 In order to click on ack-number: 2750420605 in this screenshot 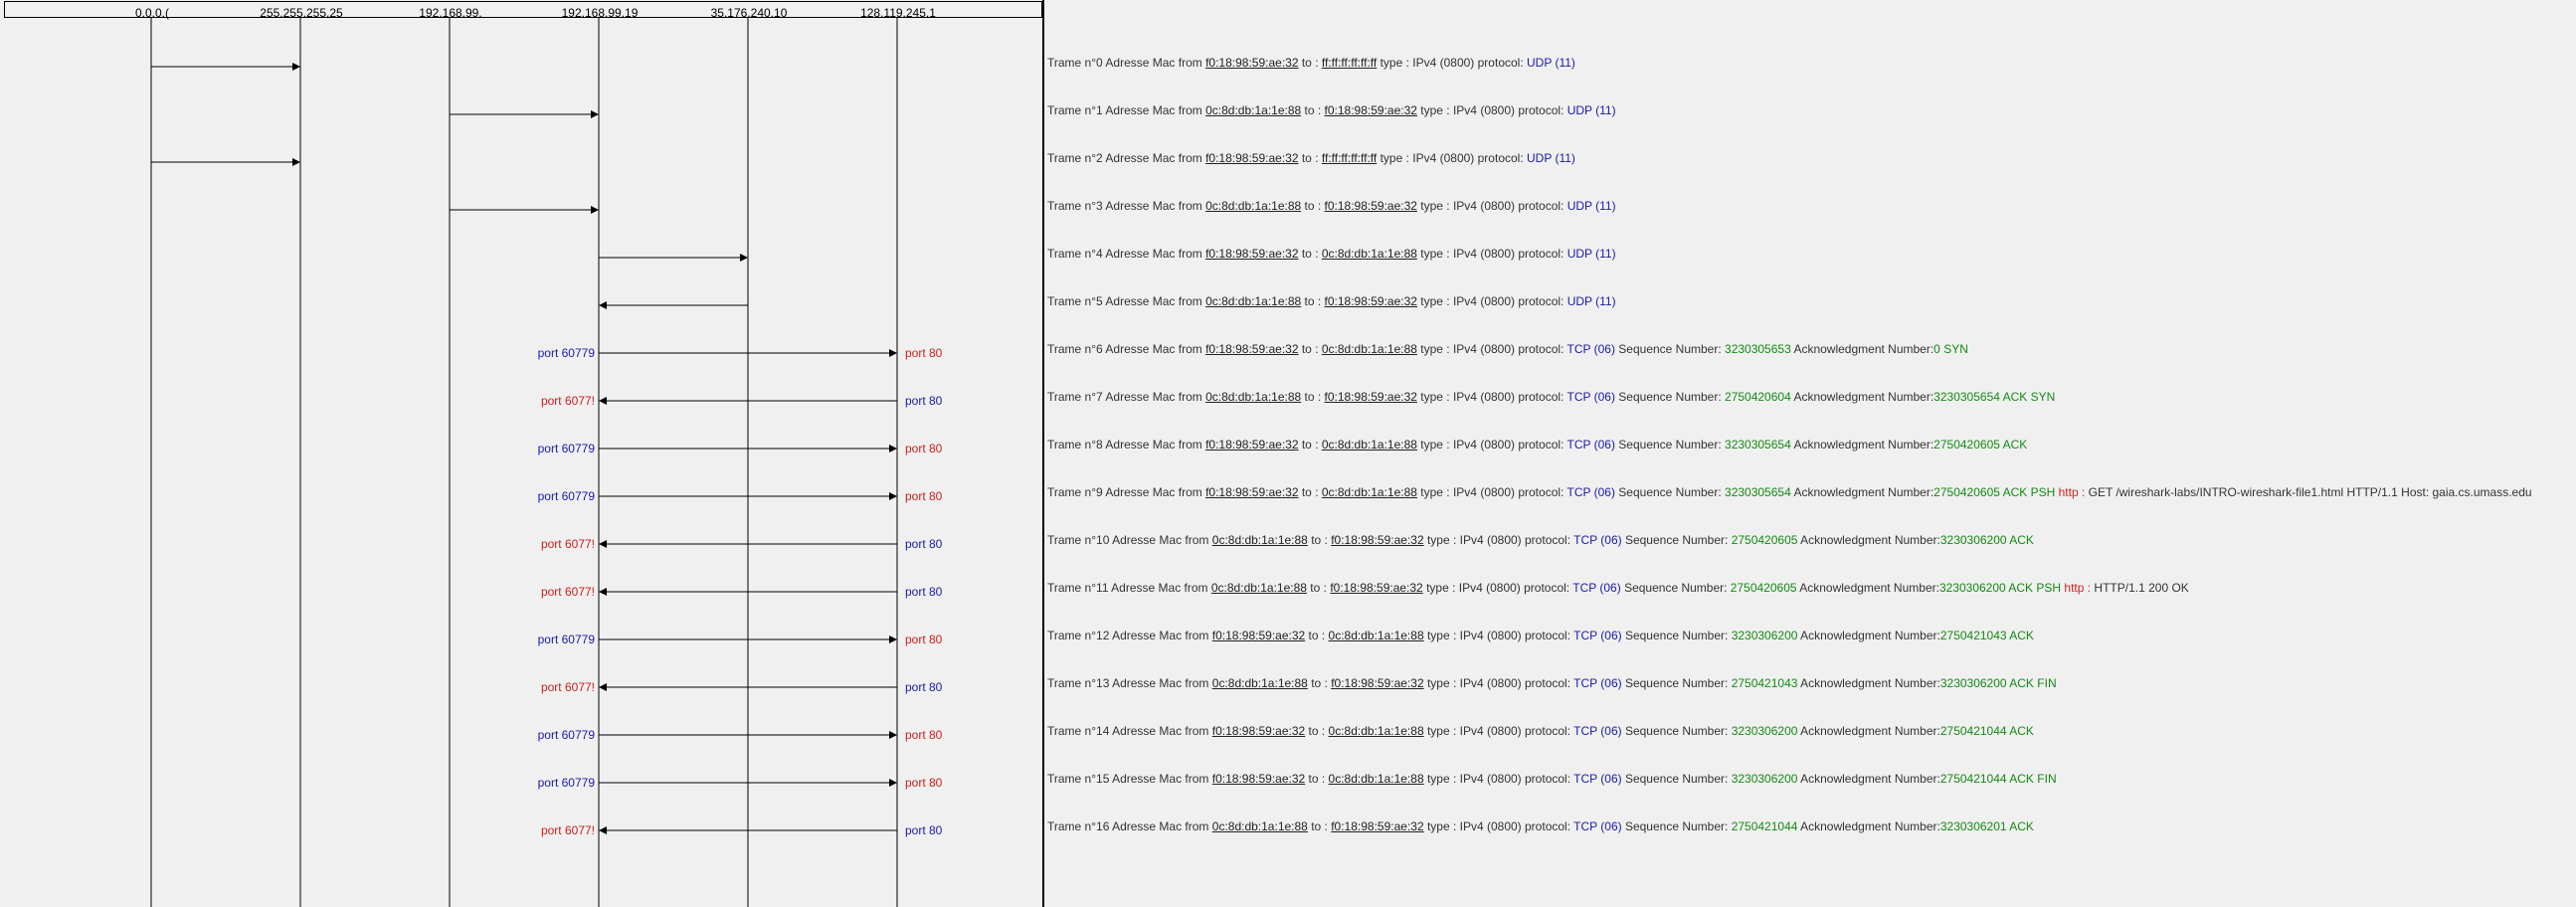, I will do `click(1966, 445)`.